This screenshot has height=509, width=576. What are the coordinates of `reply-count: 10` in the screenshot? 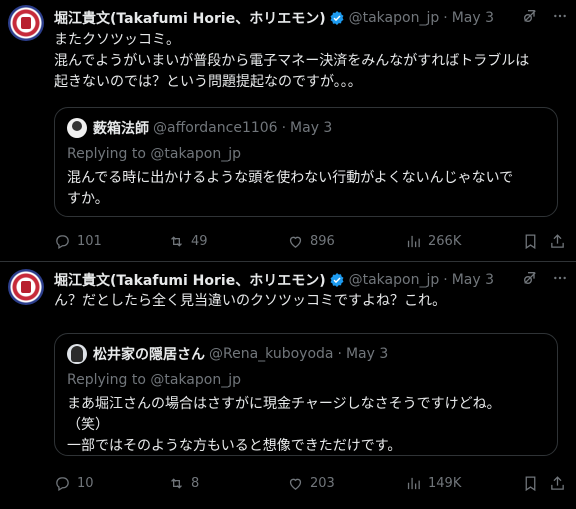 It's located at (85, 483).